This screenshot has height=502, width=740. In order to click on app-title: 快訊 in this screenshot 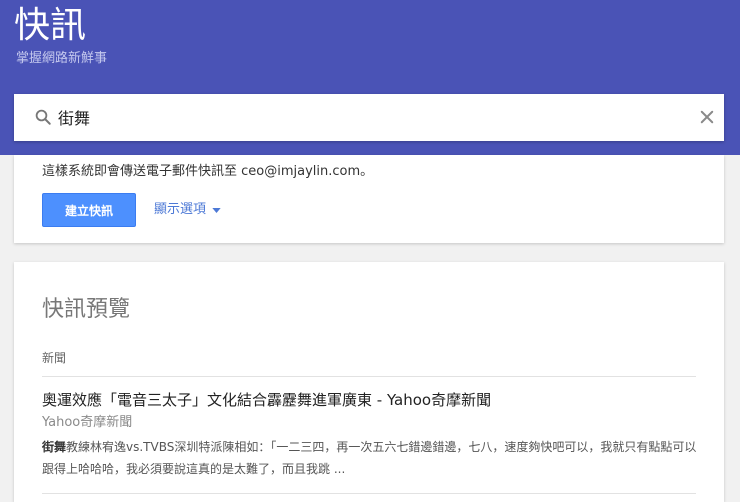, I will do `click(50, 25)`.